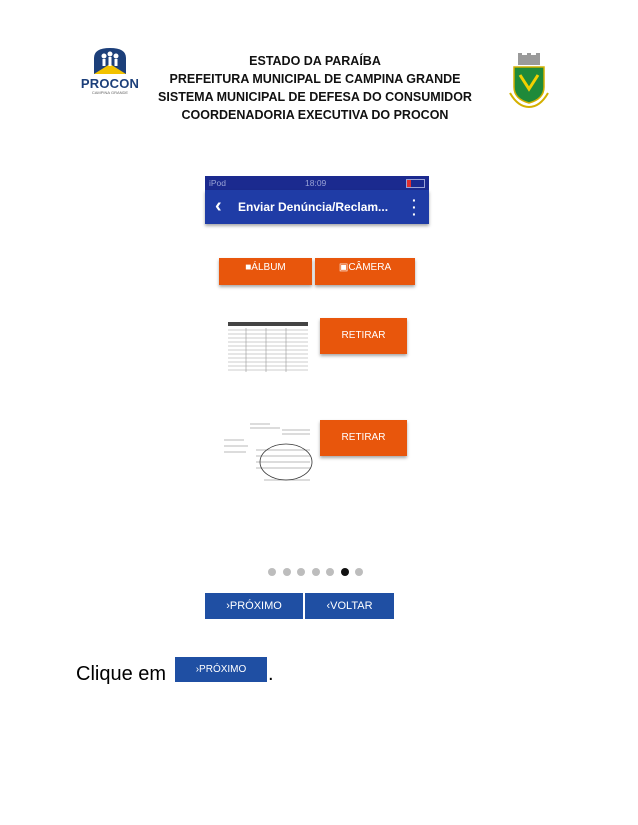 This screenshot has width=638, height=825. I want to click on camera-icon: ▣, so click(343, 267).